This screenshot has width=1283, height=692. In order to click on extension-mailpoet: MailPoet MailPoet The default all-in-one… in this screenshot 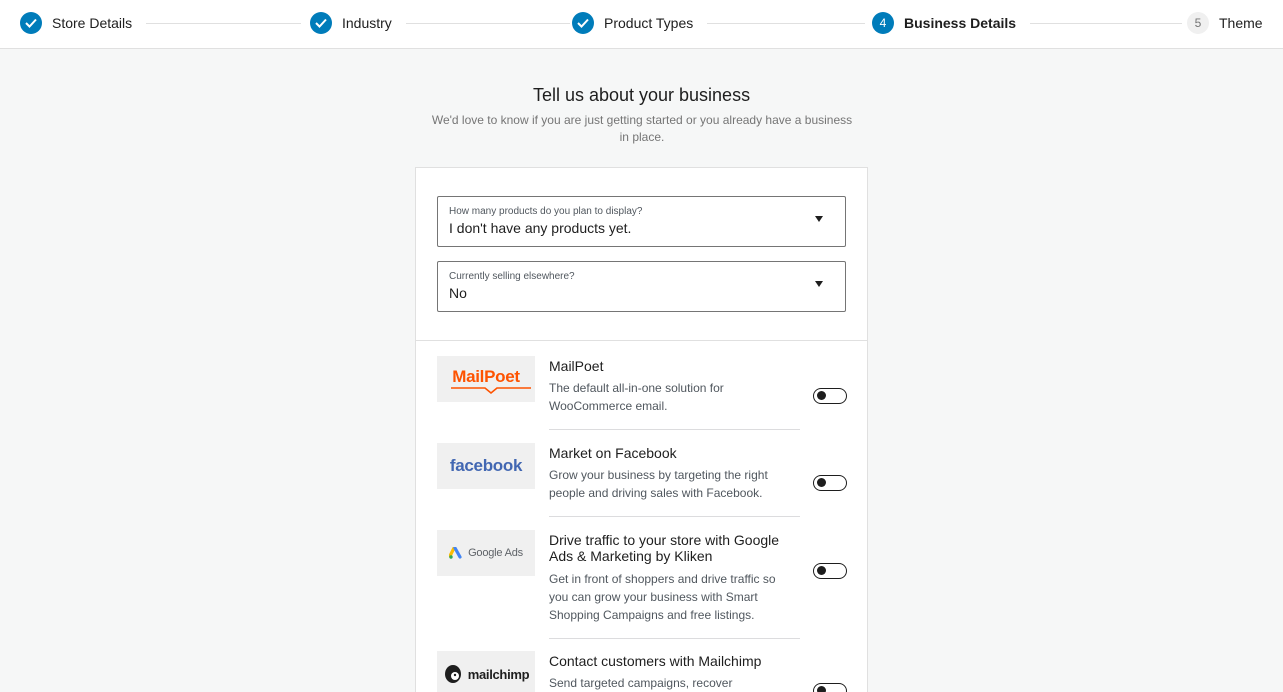, I will do `click(642, 400)`.